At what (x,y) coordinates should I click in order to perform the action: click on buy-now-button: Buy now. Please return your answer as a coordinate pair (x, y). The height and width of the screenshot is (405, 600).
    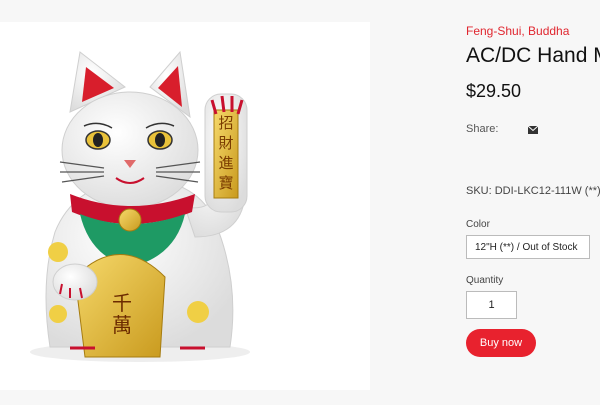
    Looking at the image, I should click on (501, 343).